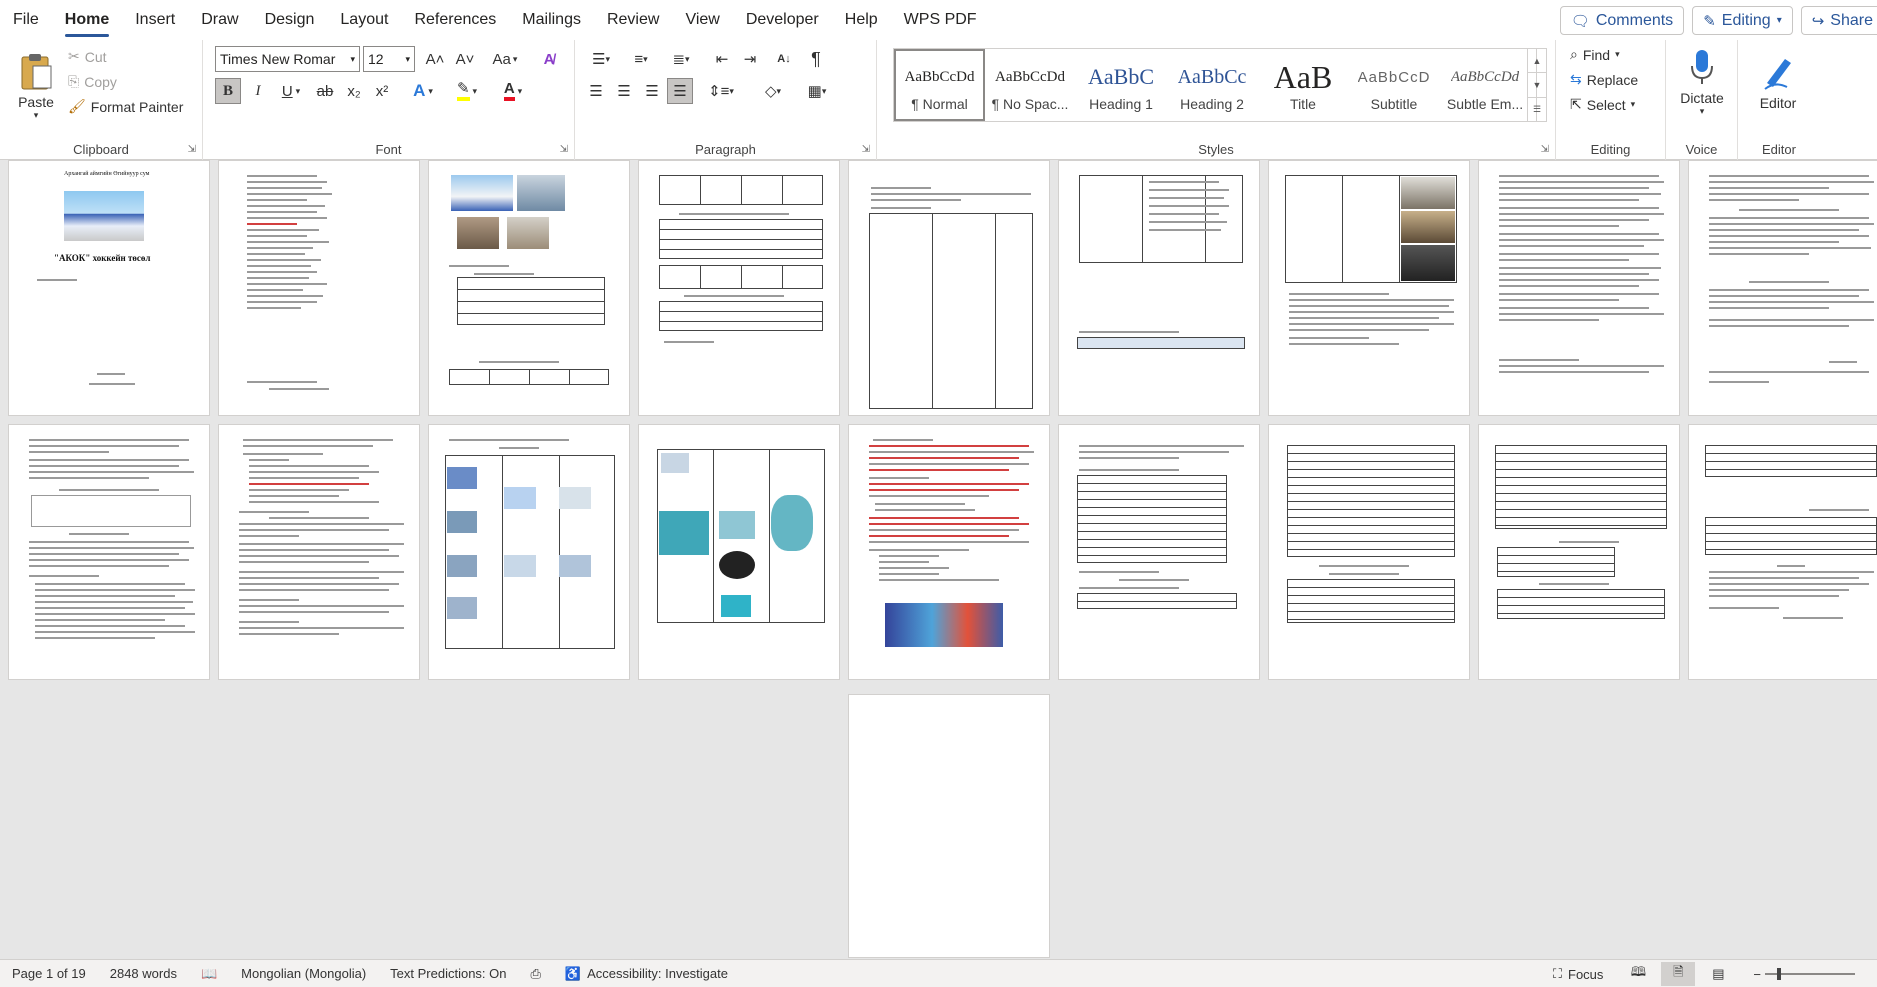  What do you see at coordinates (125, 106) in the screenshot?
I see `format-painter-button: 🖌 Format Painter` at bounding box center [125, 106].